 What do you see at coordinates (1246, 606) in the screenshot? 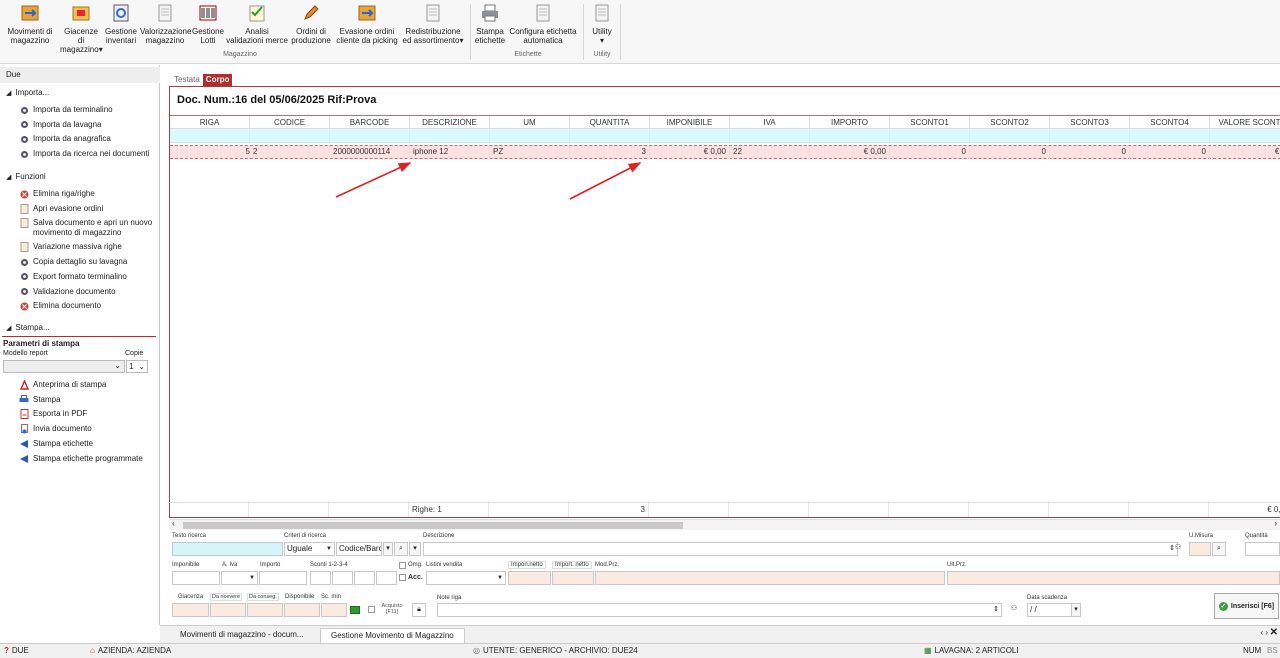
I see `insert-button: ✓ Inserisci [F6]` at bounding box center [1246, 606].